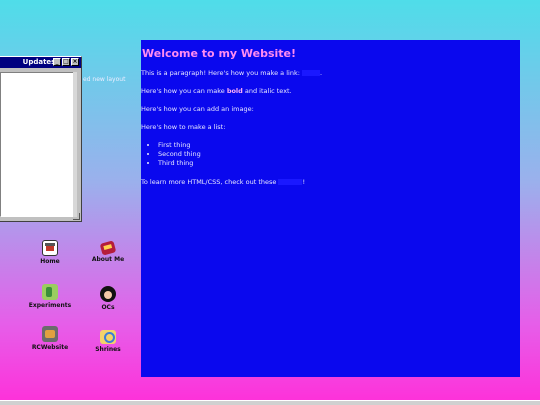  I want to click on updates-overflow-text: ed new layout, so click(104, 79).